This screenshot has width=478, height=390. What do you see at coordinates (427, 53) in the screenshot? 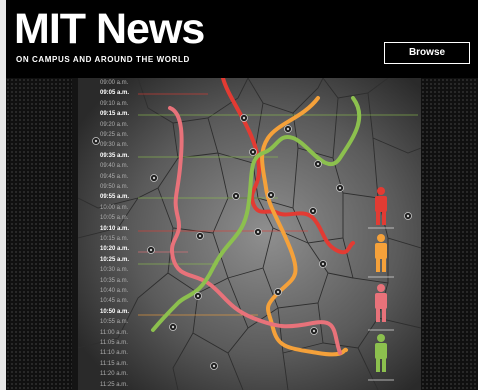
I see `browse-button: Browse` at bounding box center [427, 53].